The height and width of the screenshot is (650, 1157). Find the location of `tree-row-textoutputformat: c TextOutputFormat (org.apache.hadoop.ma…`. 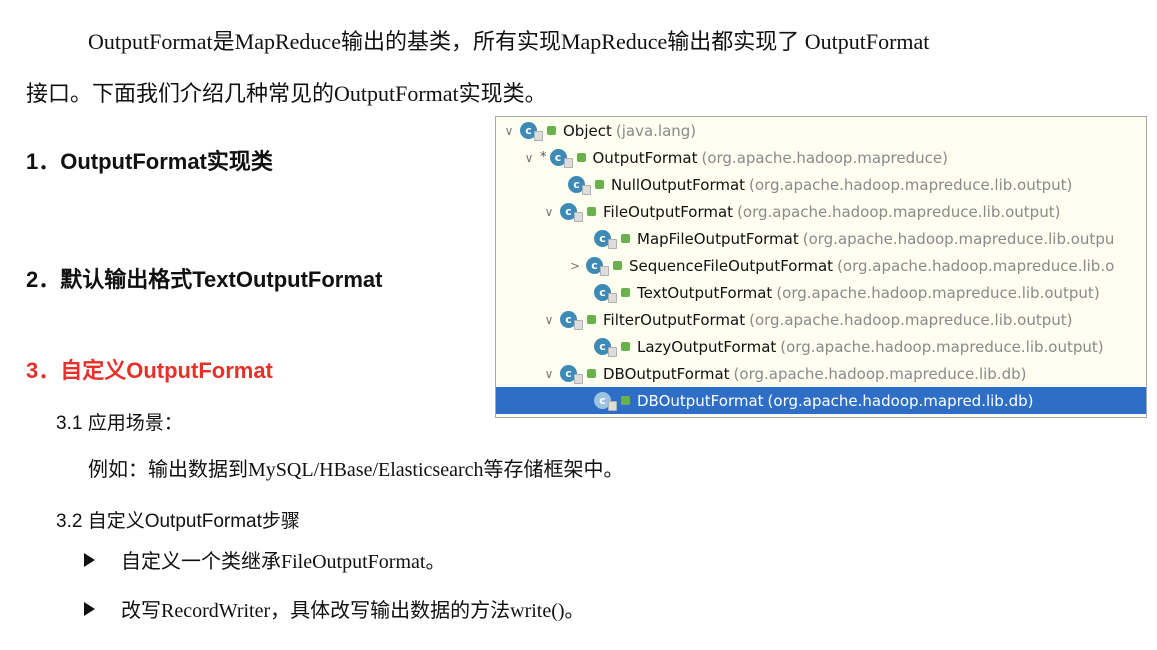

tree-row-textoutputformat: c TextOutputFormat (org.apache.hadoop.ma… is located at coordinates (821, 292).